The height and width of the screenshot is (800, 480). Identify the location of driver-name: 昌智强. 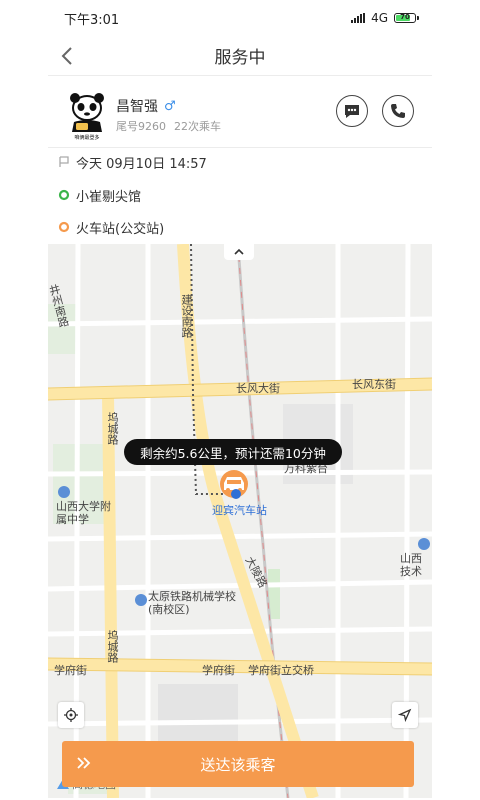
(137, 107).